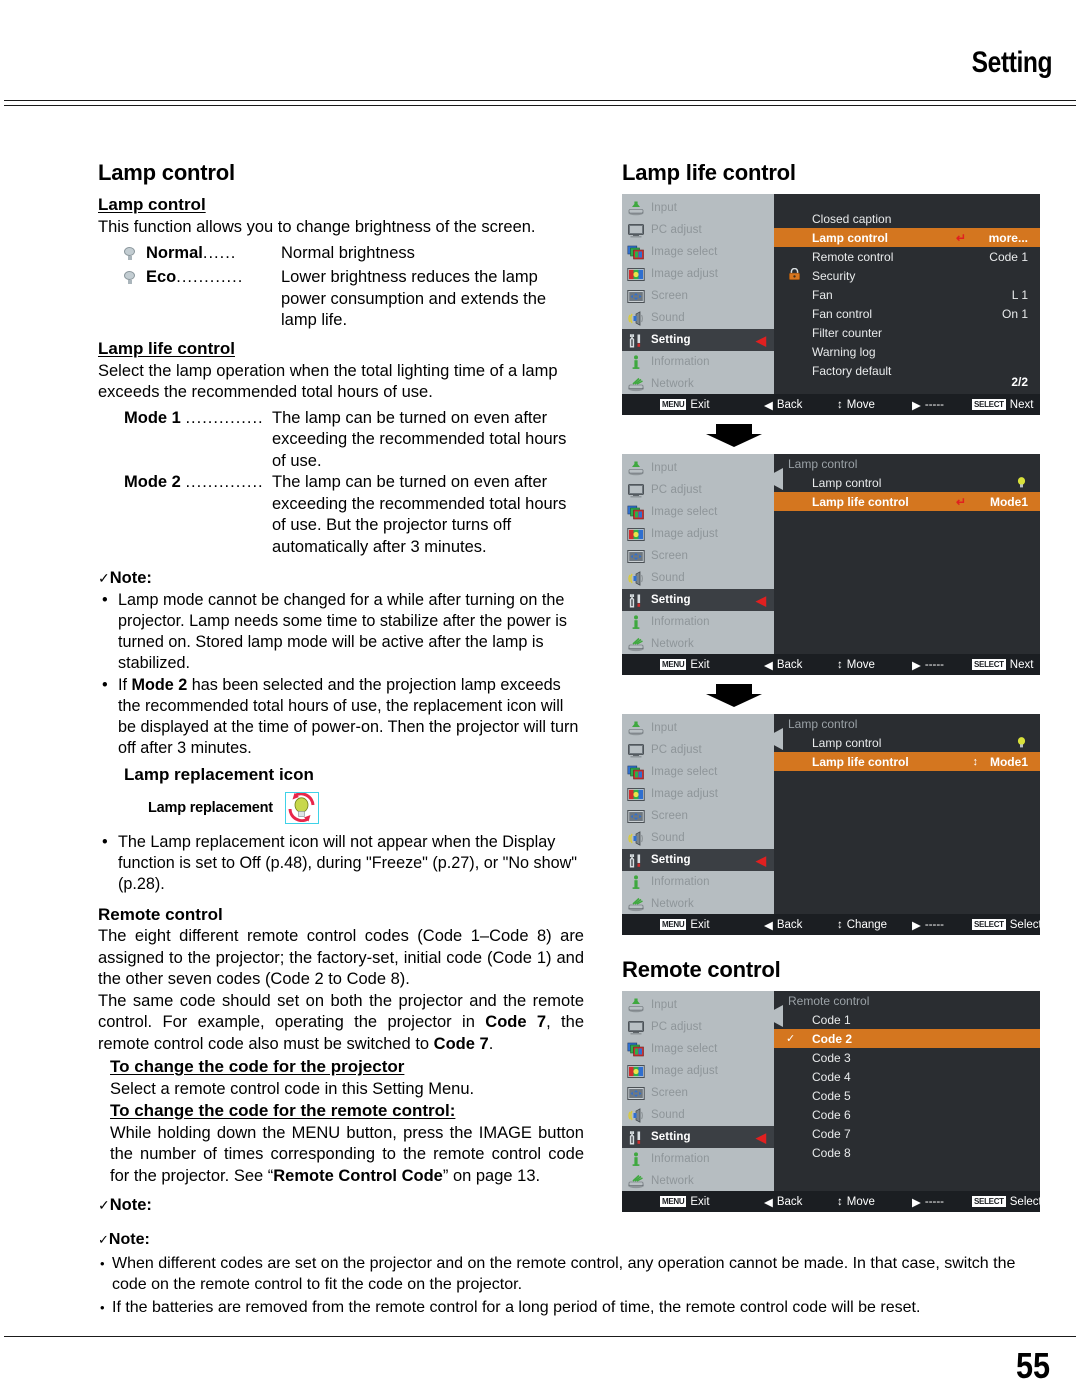  What do you see at coordinates (907, 1095) in the screenshot?
I see `menu-item: Code 5` at bounding box center [907, 1095].